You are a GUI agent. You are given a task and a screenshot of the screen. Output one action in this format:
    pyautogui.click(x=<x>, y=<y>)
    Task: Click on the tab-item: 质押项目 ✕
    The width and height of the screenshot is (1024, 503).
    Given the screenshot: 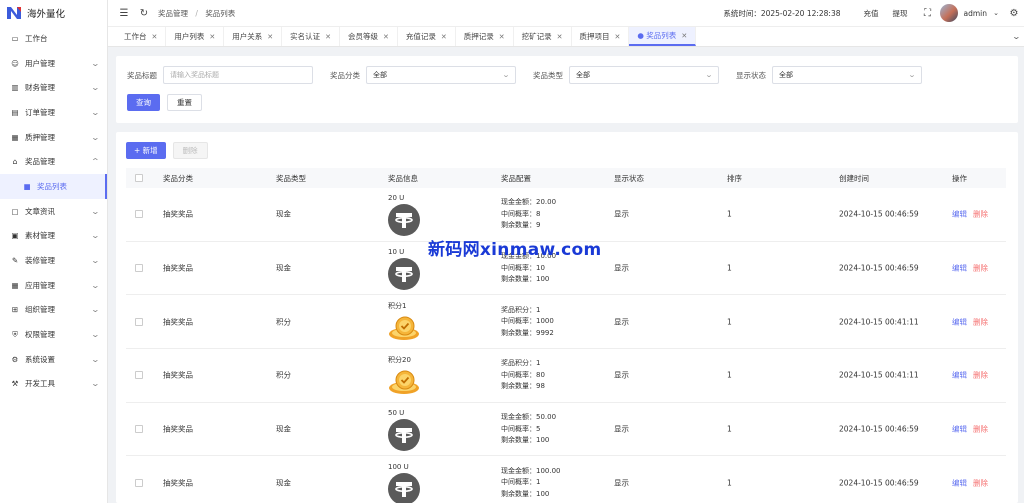 What is the action you would take?
    pyautogui.click(x=601, y=36)
    